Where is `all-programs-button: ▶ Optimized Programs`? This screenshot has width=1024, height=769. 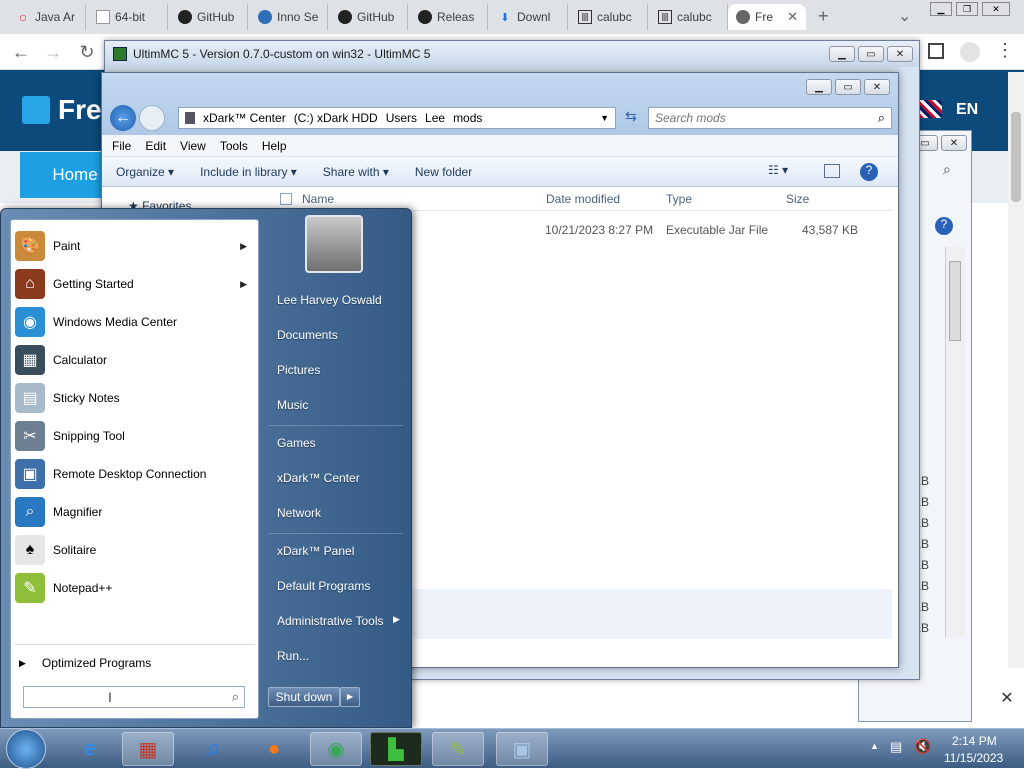 all-programs-button: ▶ Optimized Programs is located at coordinates (137, 663).